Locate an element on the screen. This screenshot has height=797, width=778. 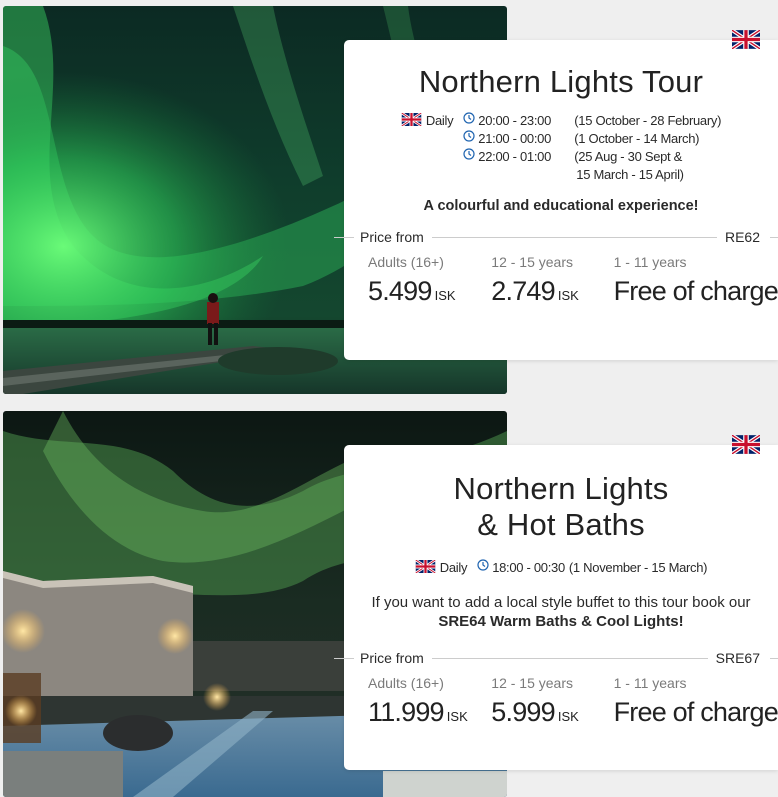
time-season: (1 October - 14 March) is located at coordinates (637, 138).